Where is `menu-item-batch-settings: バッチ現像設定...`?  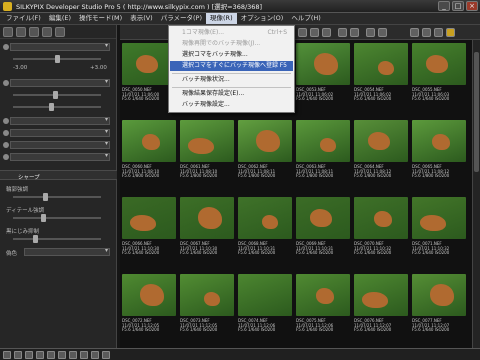
menu-item-batch-settings: バッチ現像設定... is located at coordinates (231, 105).